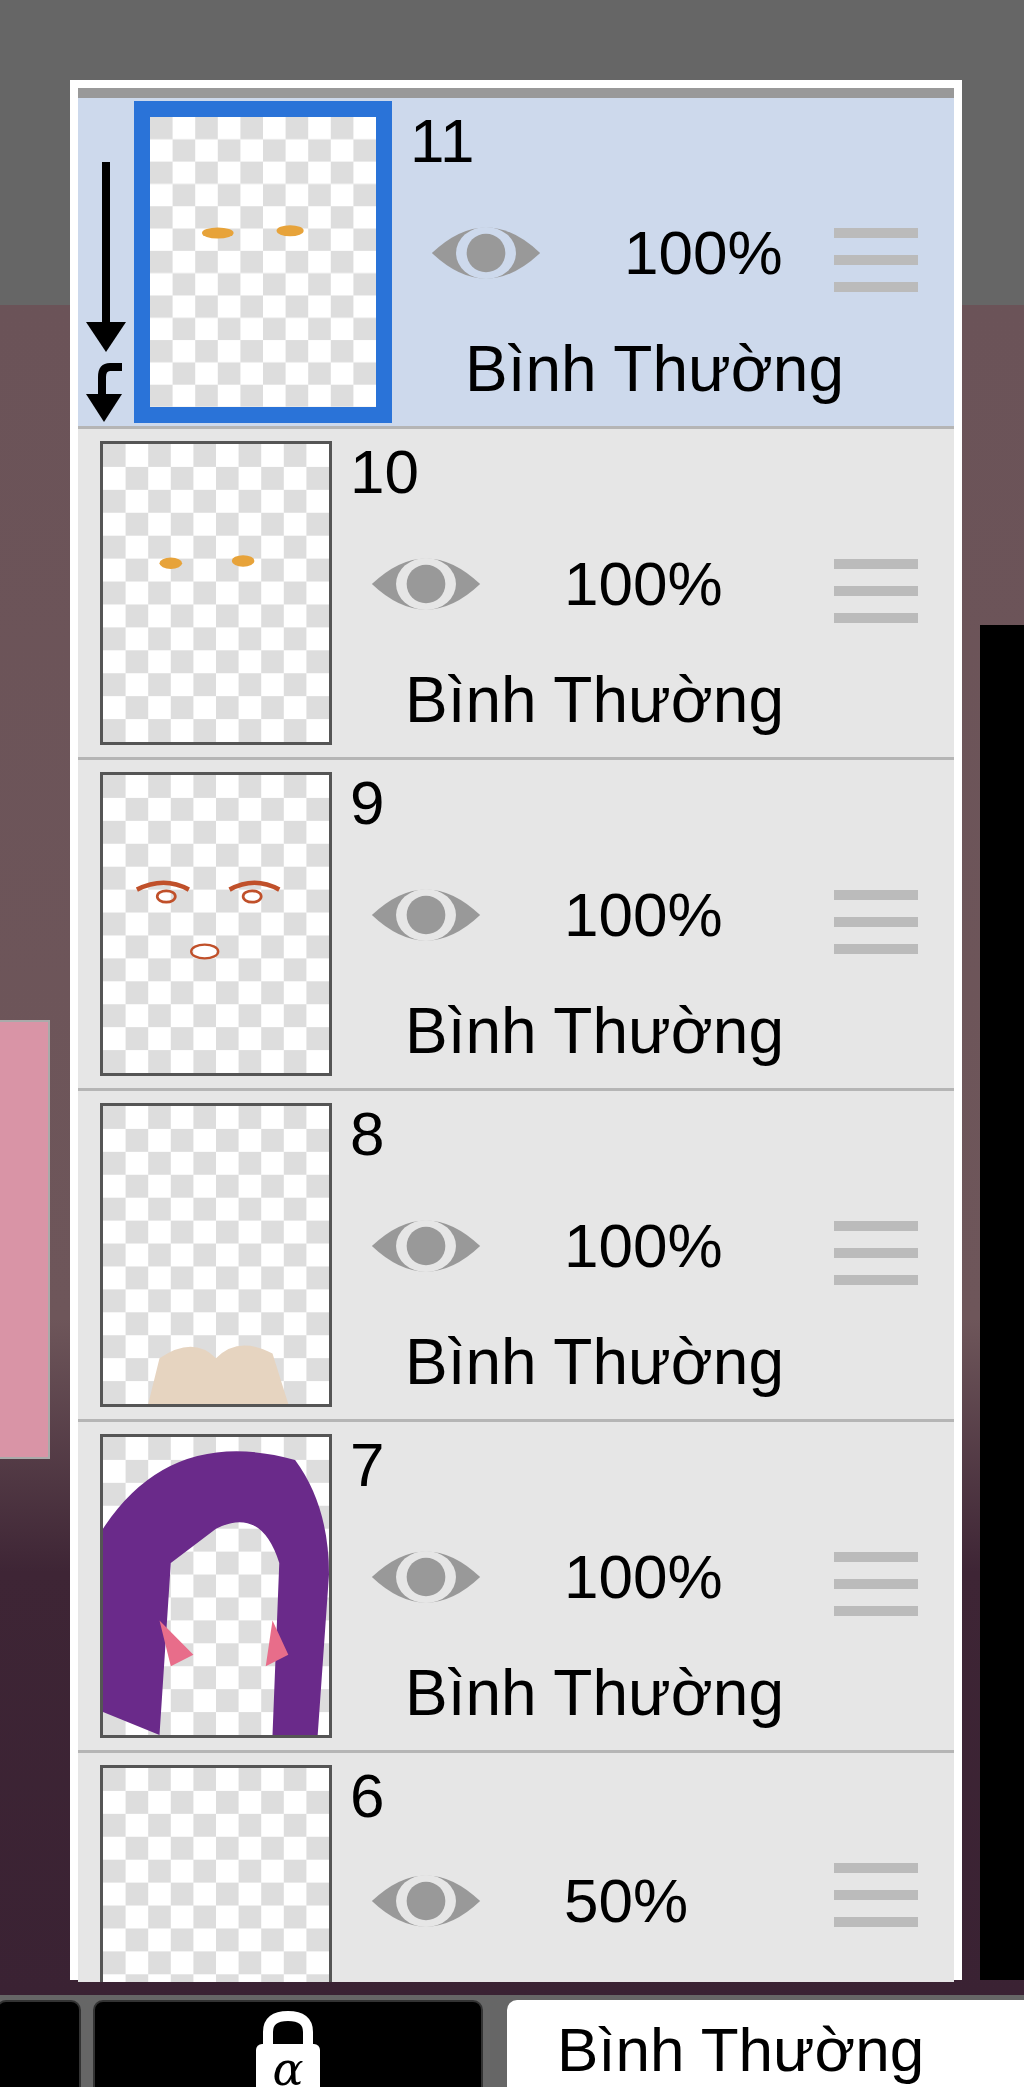  What do you see at coordinates (516, 1587) in the screenshot?
I see `layer-row: 7 100% Bình Thường` at bounding box center [516, 1587].